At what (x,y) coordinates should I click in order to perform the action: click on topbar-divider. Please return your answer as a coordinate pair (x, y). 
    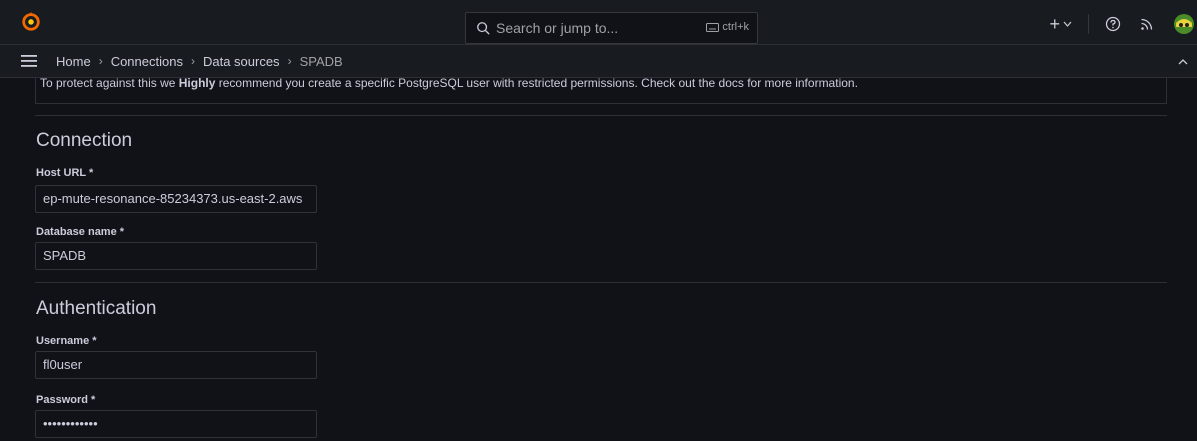
    Looking at the image, I should click on (1088, 24).